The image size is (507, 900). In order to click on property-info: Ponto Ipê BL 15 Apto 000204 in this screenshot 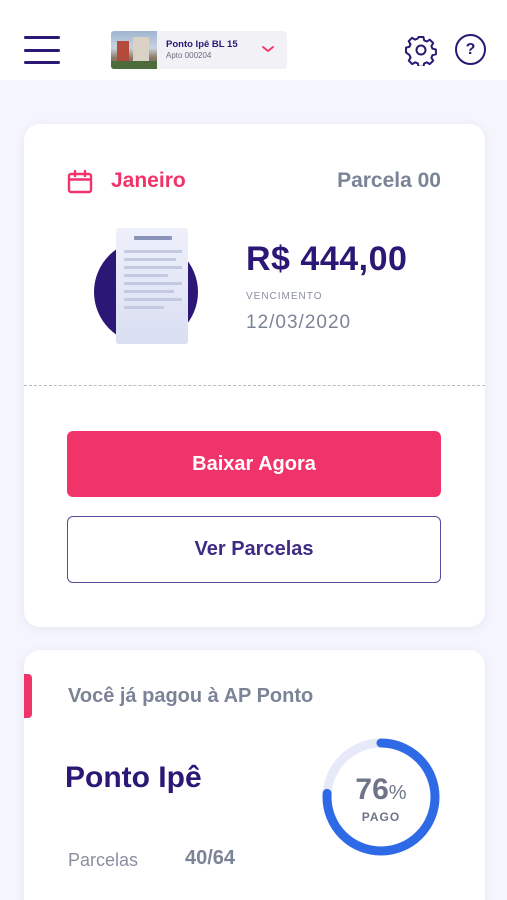, I will do `click(202, 49)`.